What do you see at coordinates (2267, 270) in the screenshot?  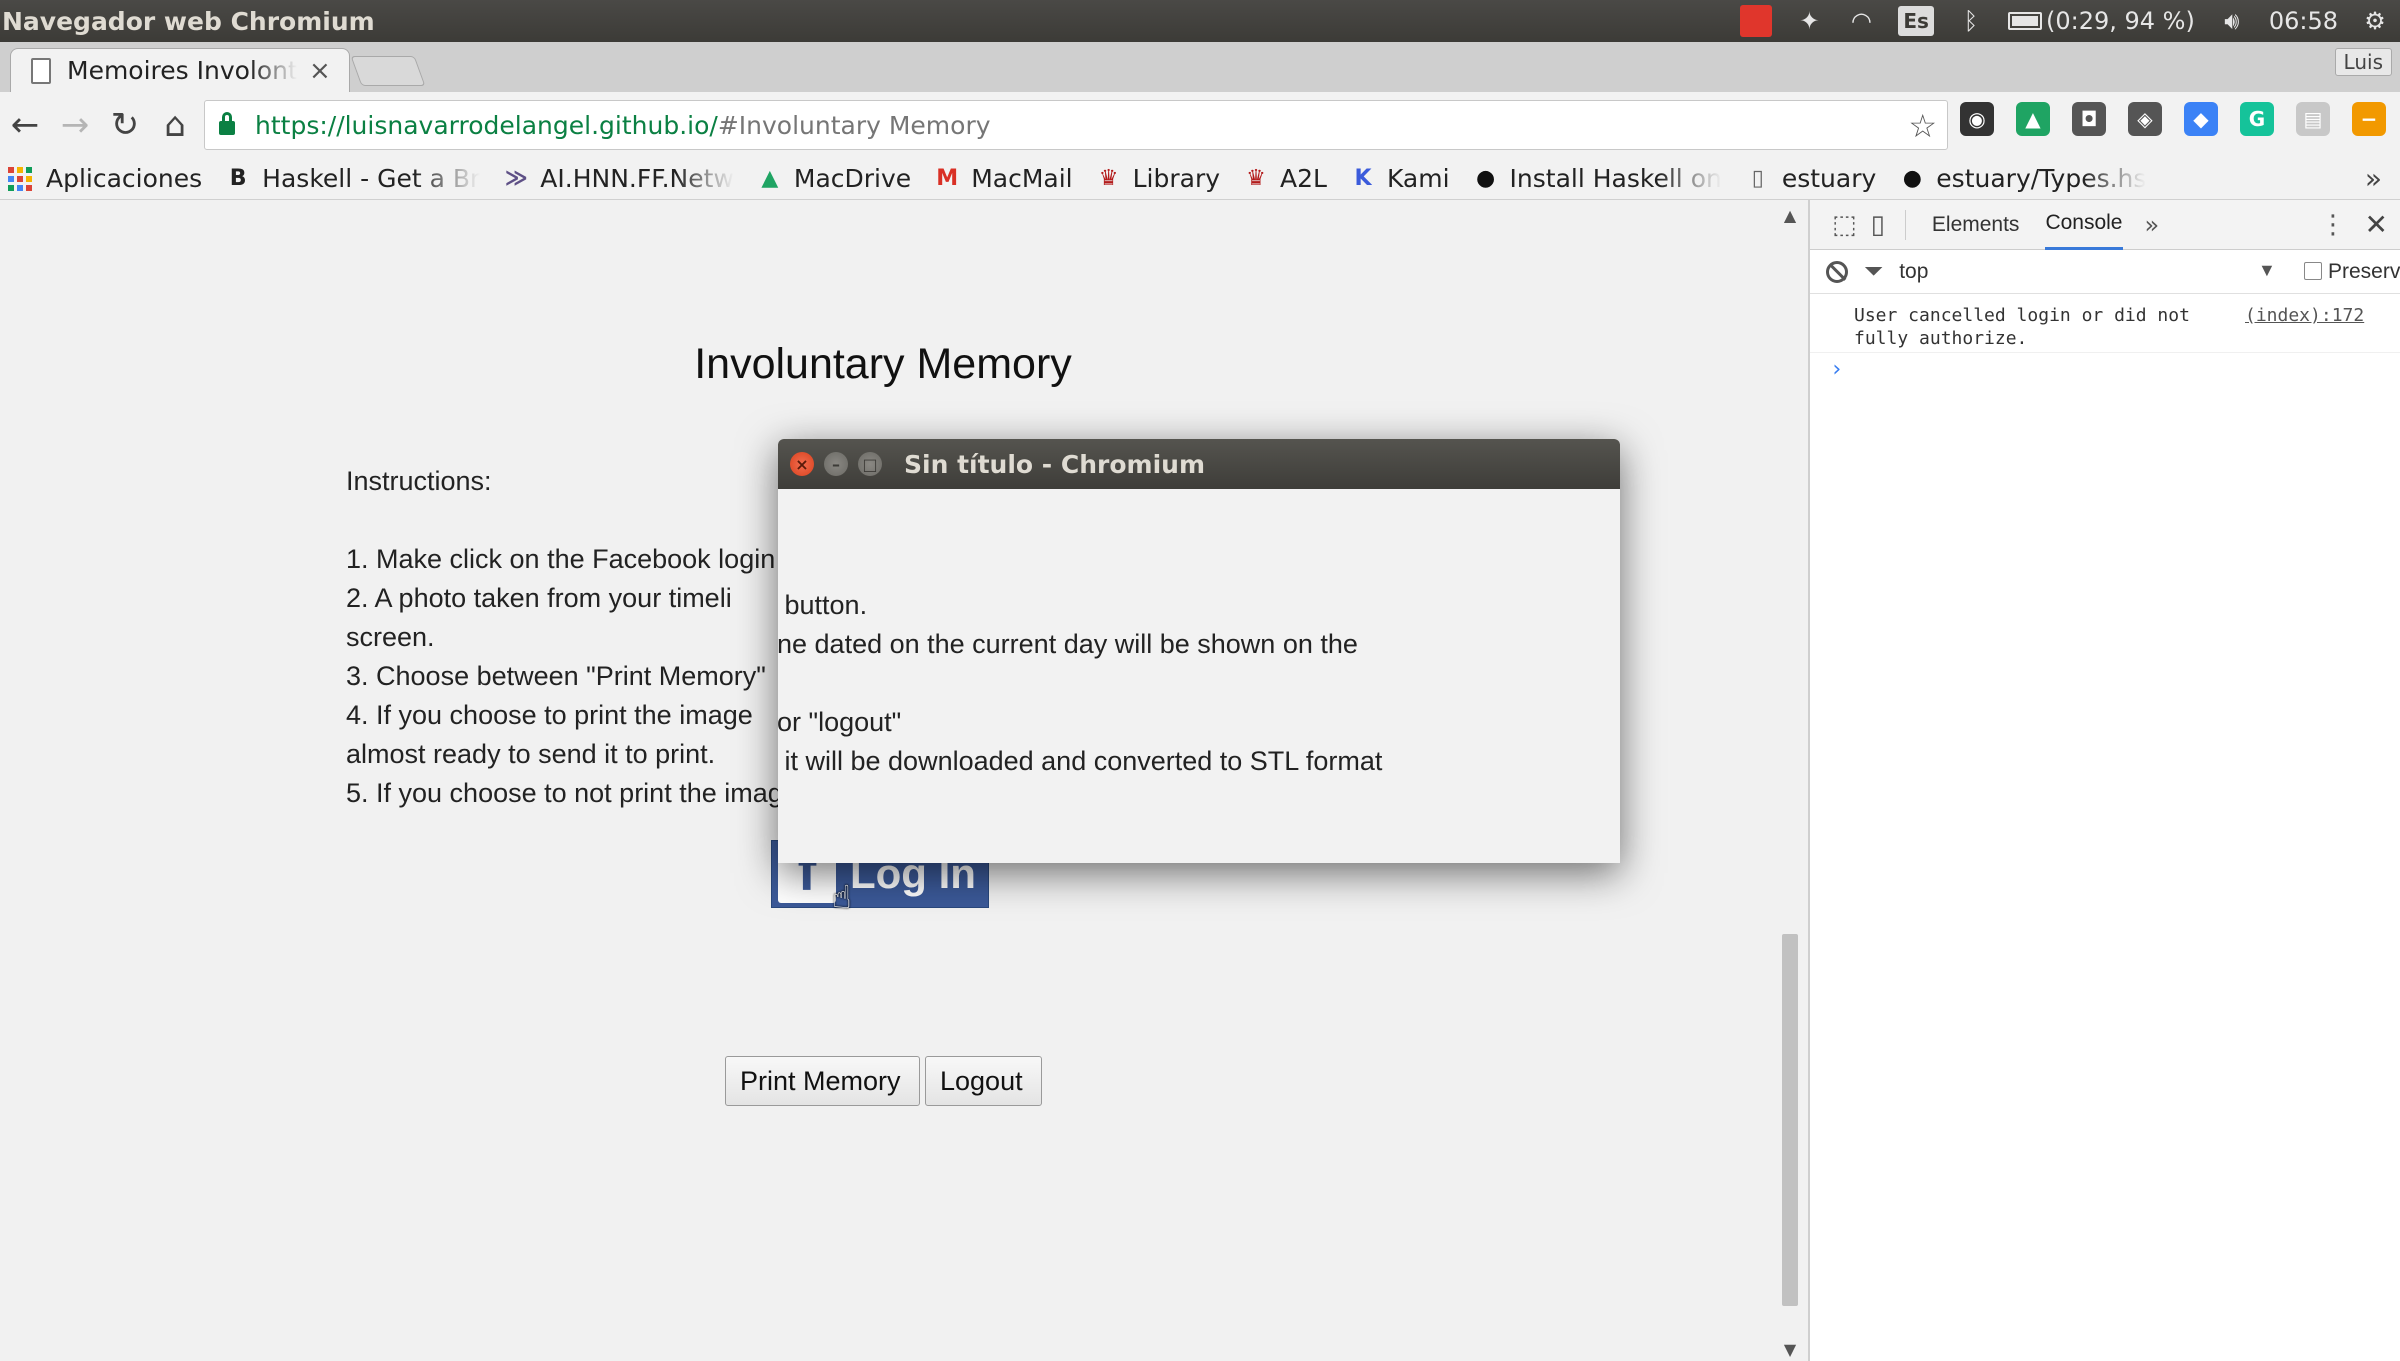 I see `chevron-down-icon: ▼` at bounding box center [2267, 270].